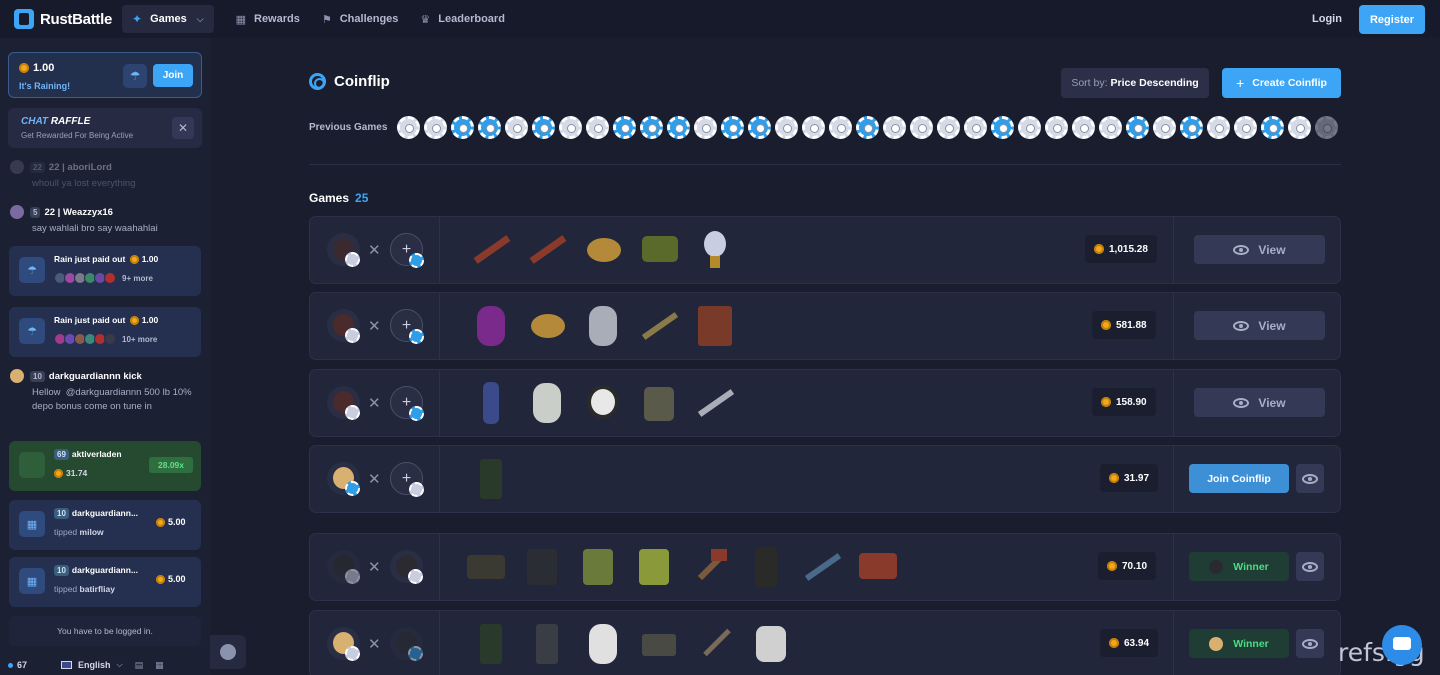  I want to click on winner-avatars: 10+ more, so click(105, 339).